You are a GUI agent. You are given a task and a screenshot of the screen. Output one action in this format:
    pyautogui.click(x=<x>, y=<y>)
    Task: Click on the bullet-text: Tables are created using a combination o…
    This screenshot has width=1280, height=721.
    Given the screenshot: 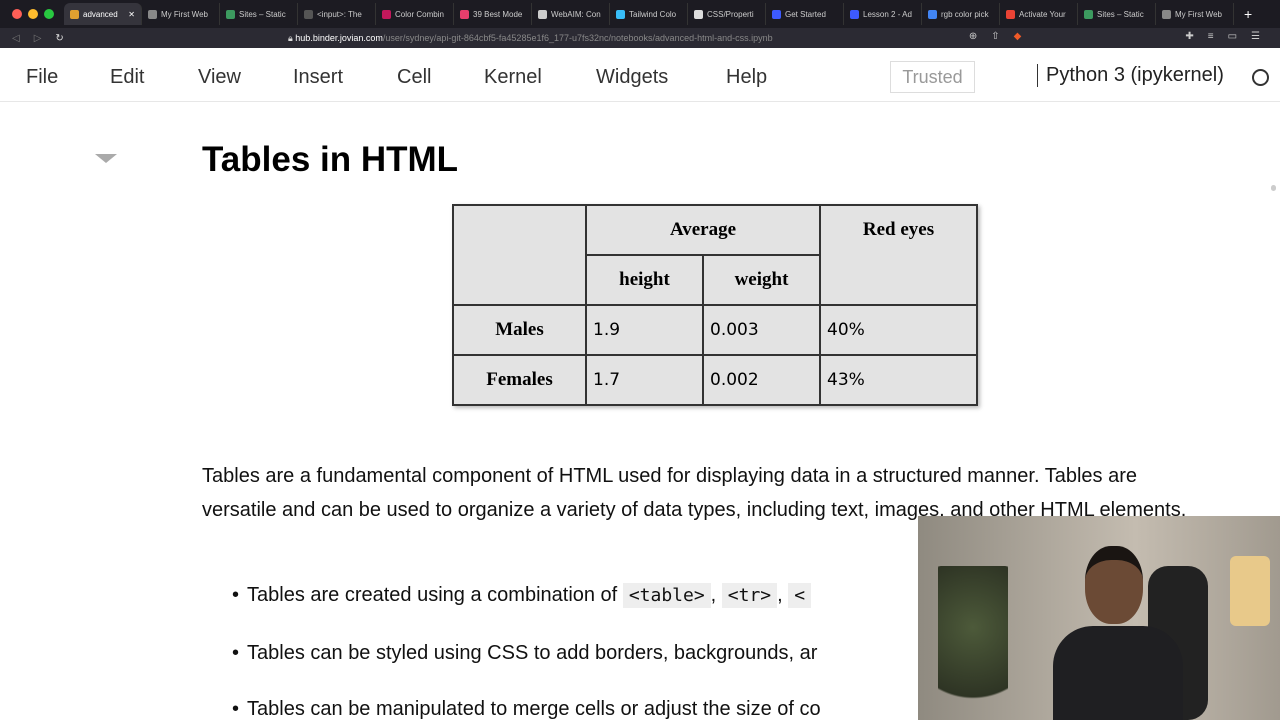 What is the action you would take?
    pyautogui.click(x=432, y=595)
    